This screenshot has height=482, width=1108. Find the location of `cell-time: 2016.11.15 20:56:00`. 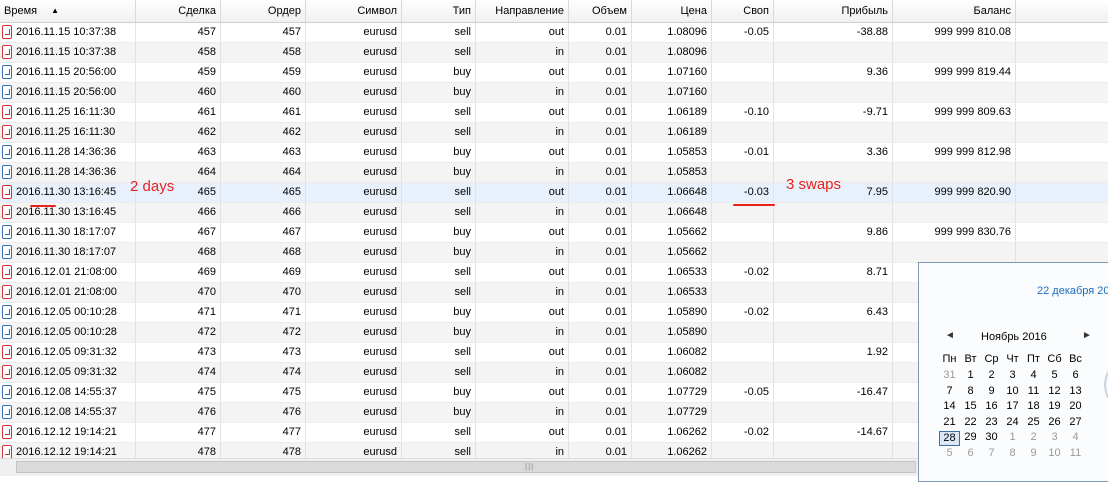

cell-time: 2016.11.15 20:56:00 is located at coordinates (68, 72).